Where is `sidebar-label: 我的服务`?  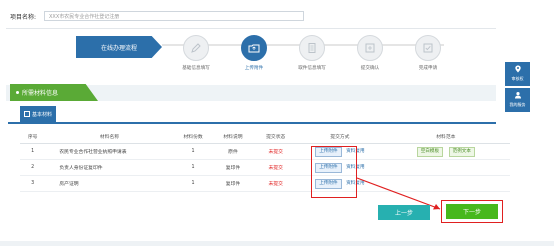
sidebar-label: 我的服务 is located at coordinates (517, 104).